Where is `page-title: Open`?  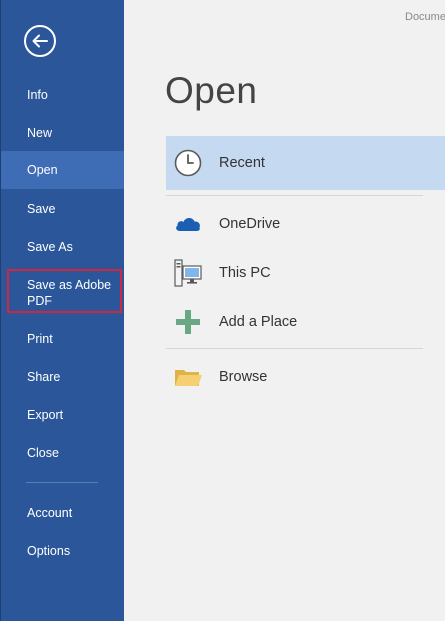 page-title: Open is located at coordinates (211, 90).